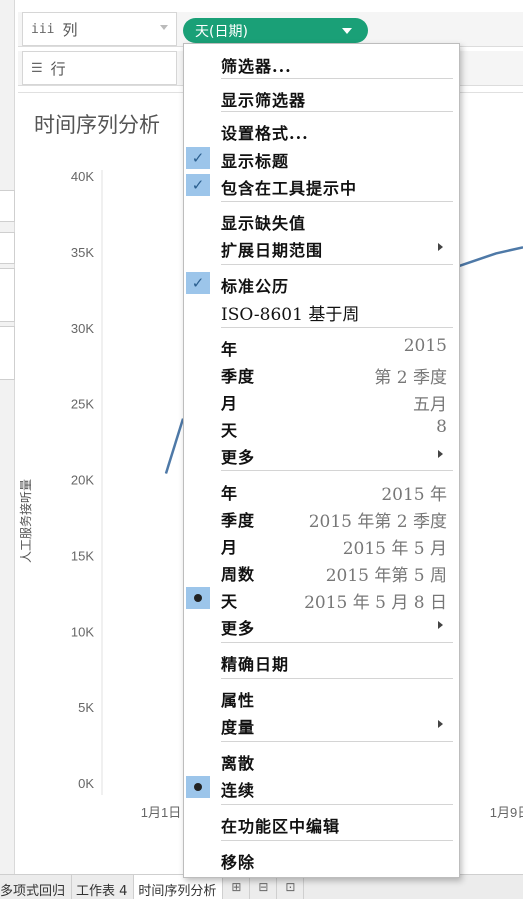 The width and height of the screenshot is (523, 899). Describe the element at coordinates (410, 375) in the screenshot. I see `menu-item-value: 第 2 季度` at that location.